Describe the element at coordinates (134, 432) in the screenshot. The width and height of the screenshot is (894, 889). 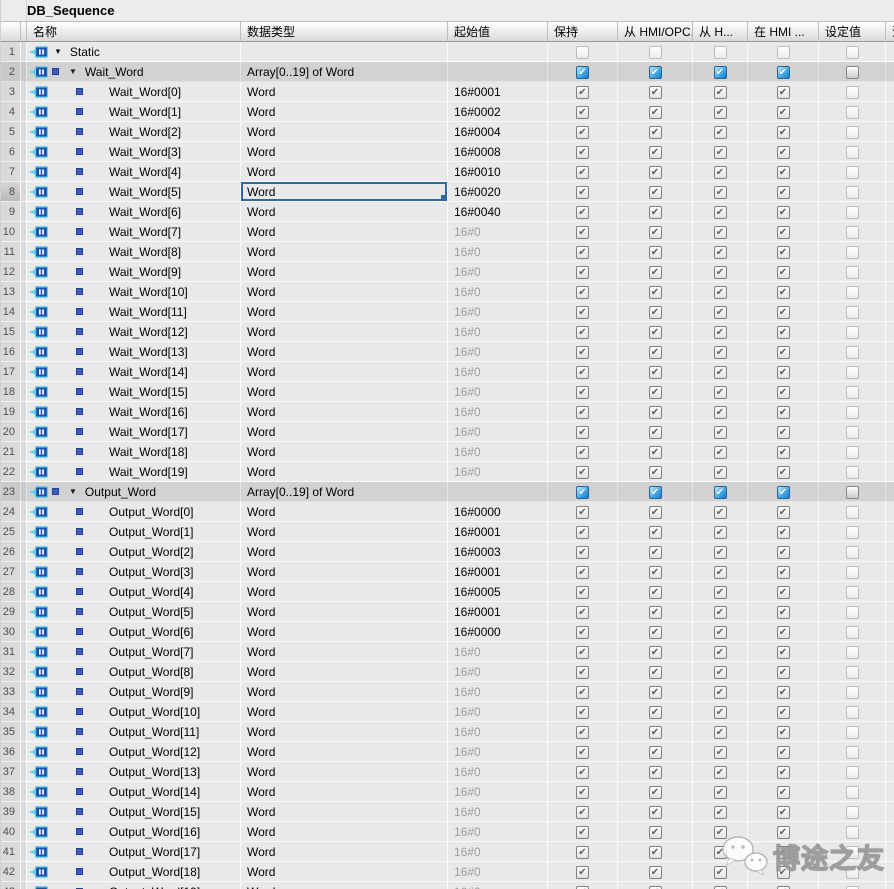
I see `name-cell: Wait_Word[17]` at that location.